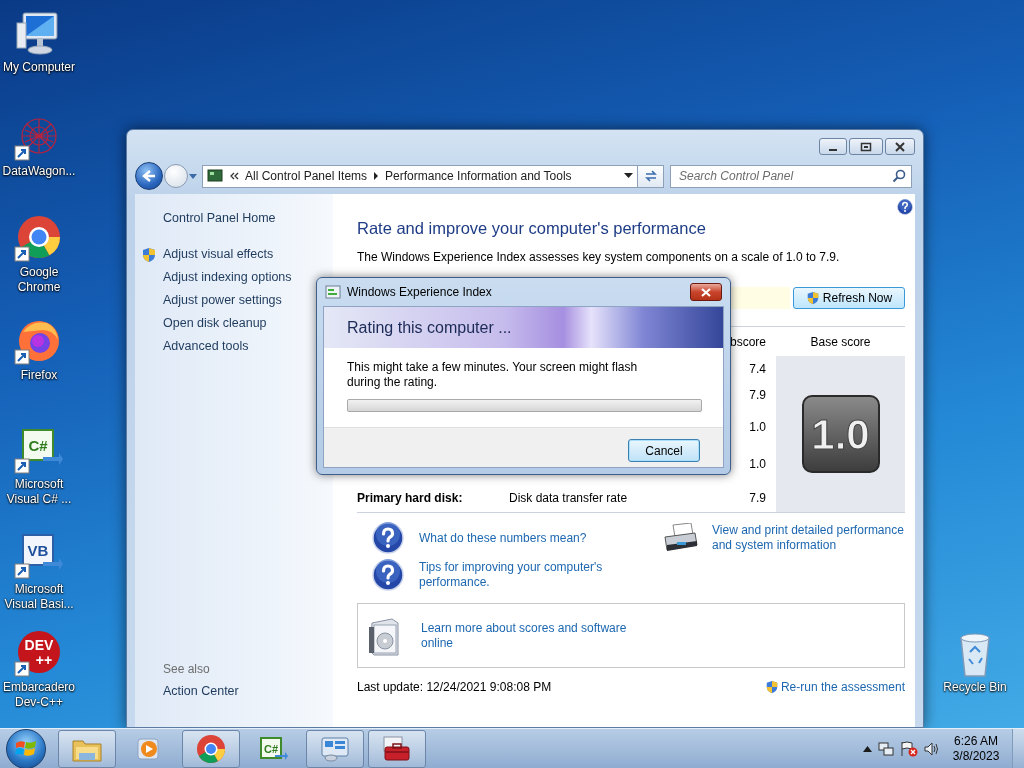 This screenshot has height=768, width=1024. I want to click on sidebar-link: Adjust indexing options, so click(227, 277).